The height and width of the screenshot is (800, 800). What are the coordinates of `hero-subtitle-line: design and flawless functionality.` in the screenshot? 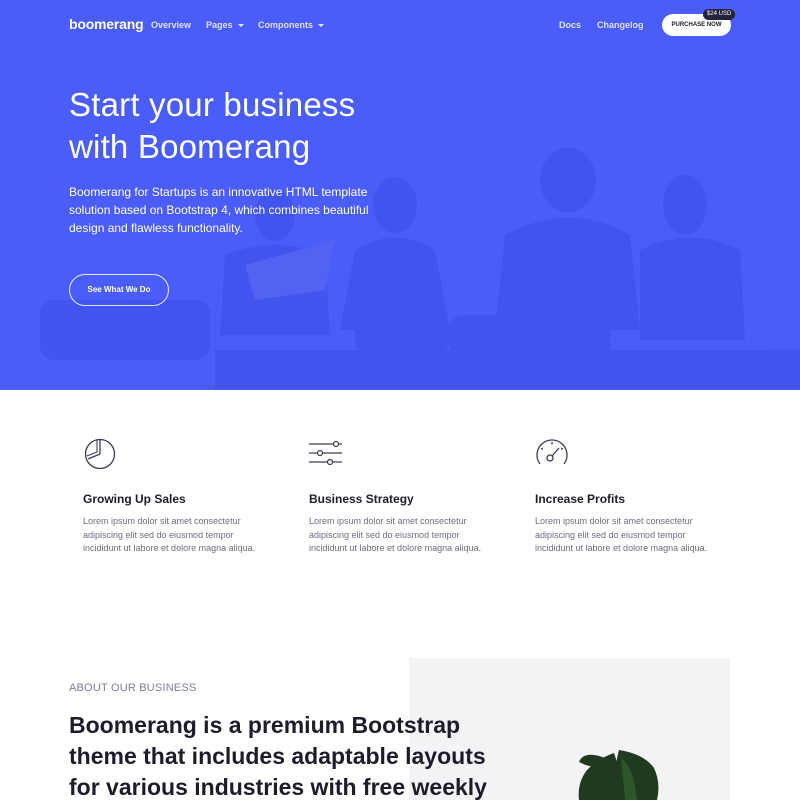 It's located at (156, 228).